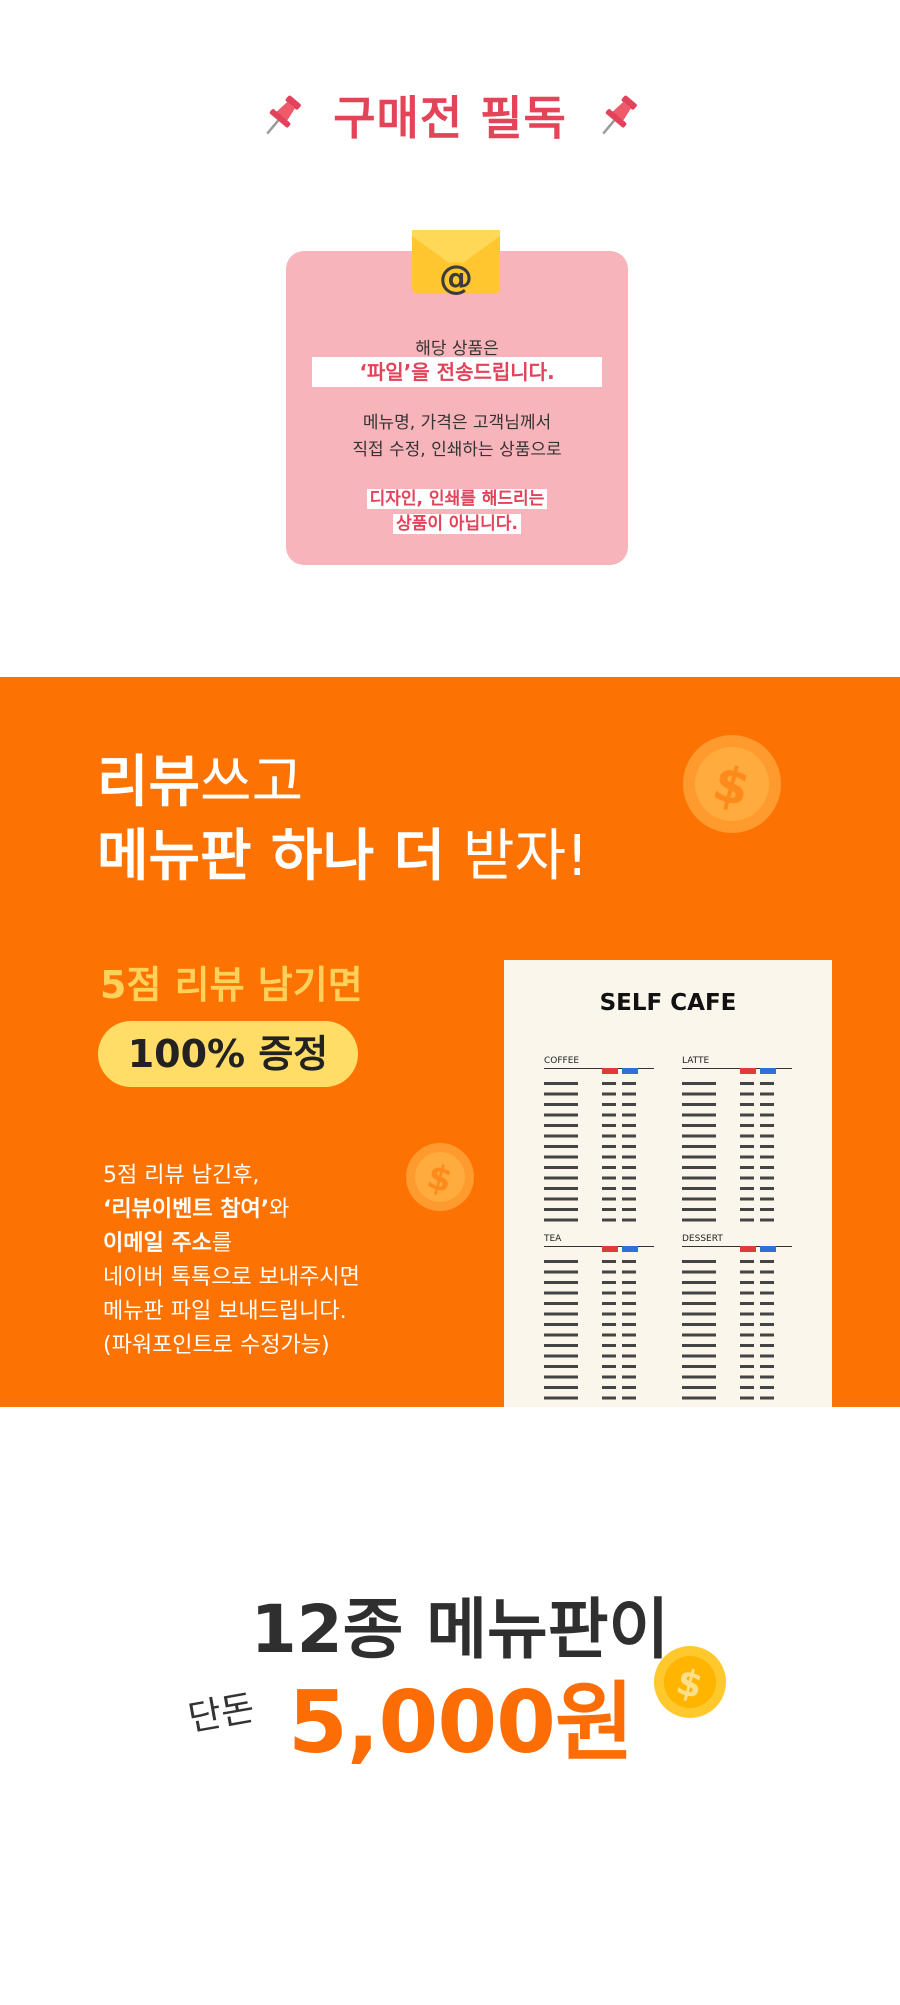 This screenshot has width=900, height=2005. What do you see at coordinates (525, 856) in the screenshot?
I see `headline-light: 받자!` at bounding box center [525, 856].